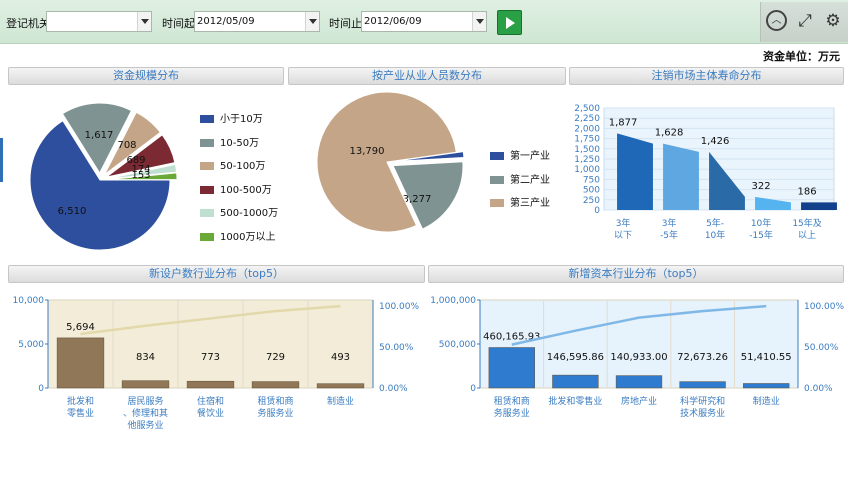 Image resolution: width=848 pixels, height=478 pixels. What do you see at coordinates (243, 166) in the screenshot?
I see `legend-label: 50-100万` at bounding box center [243, 166].